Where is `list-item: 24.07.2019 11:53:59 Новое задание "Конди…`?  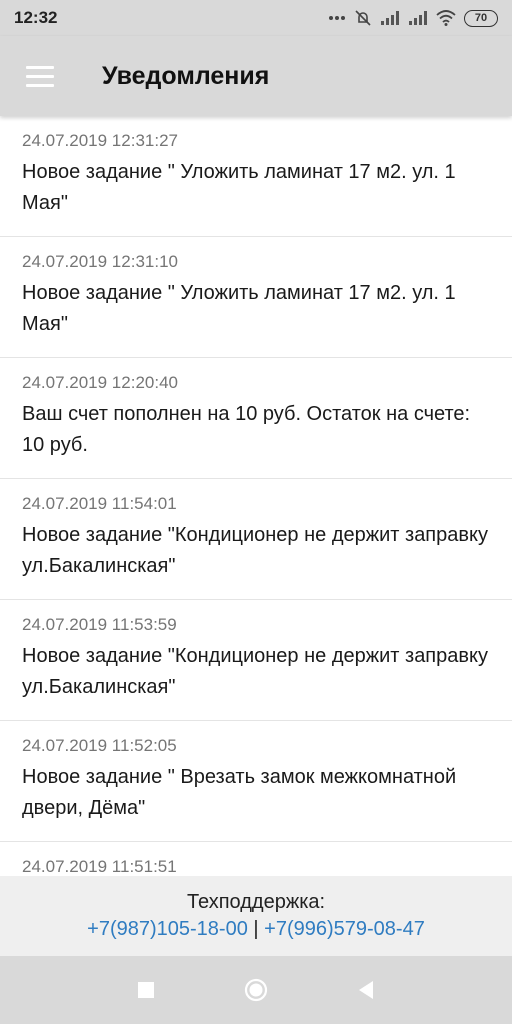
list-item: 24.07.2019 11:53:59 Новое задание "Конди… is located at coordinates (256, 660).